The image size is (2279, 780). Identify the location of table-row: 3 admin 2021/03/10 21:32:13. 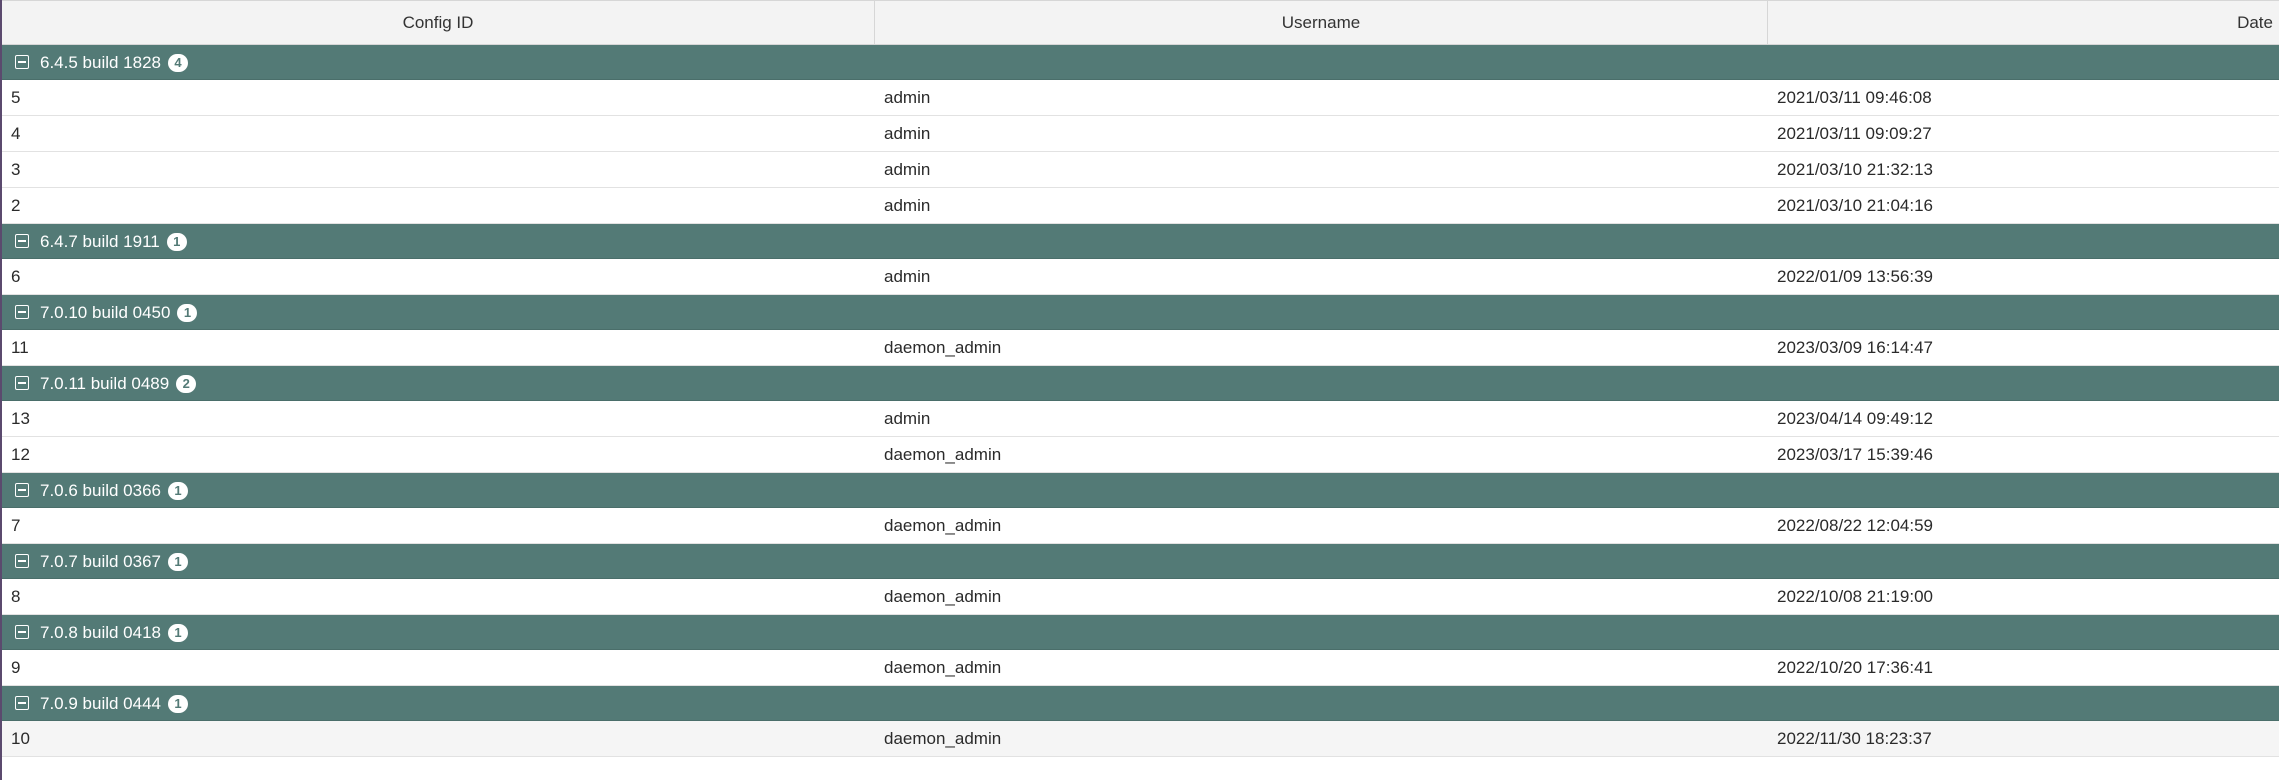
(1140, 170).